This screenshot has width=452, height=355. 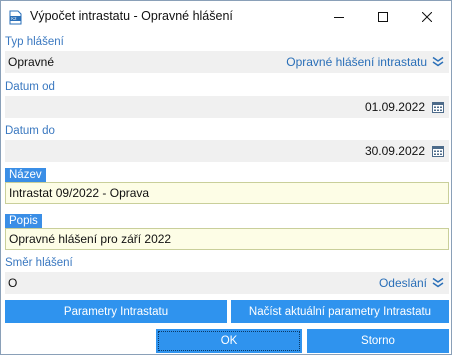 What do you see at coordinates (227, 107) in the screenshot?
I see `datum-od-field: 01.09.2022` at bounding box center [227, 107].